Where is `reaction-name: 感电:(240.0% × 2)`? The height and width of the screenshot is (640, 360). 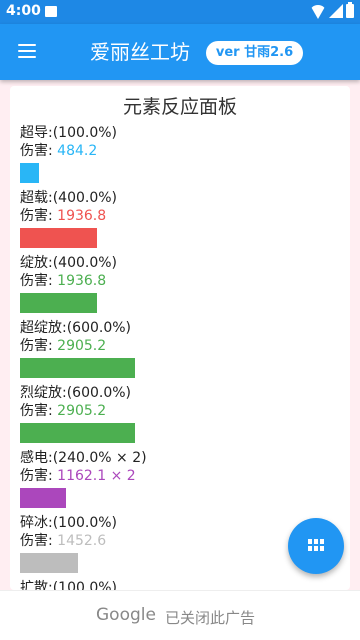
reaction-name: 感电:(240.0% × 2) is located at coordinates (83, 458).